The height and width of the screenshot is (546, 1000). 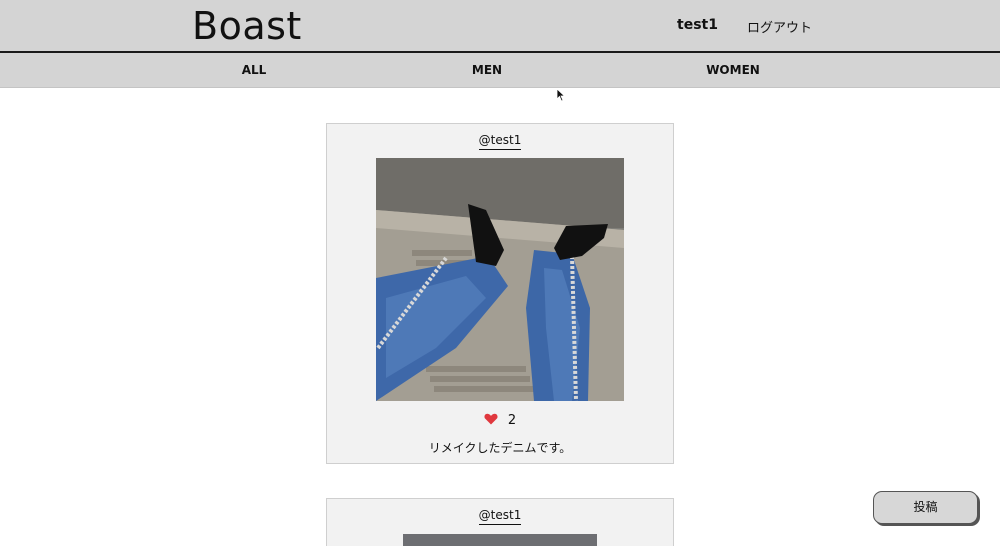 What do you see at coordinates (500, 448) in the screenshot?
I see `post-caption: リメイクしたデニムです。` at bounding box center [500, 448].